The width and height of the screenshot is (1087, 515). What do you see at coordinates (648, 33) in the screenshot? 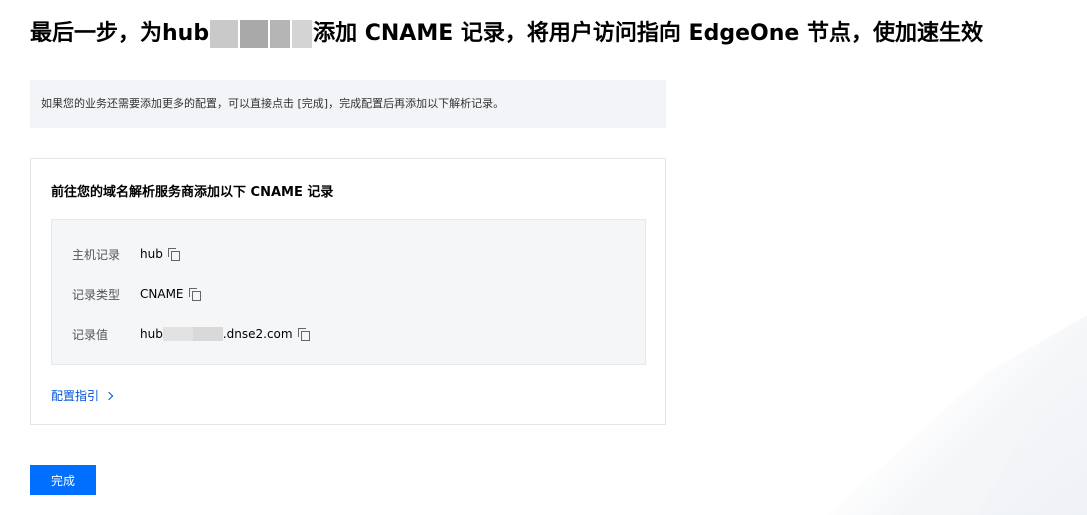
I see `title-suffix: 添加 CNAME 记录，将用户访问指向 EdgeOne 节点，使加速生效` at bounding box center [648, 33].